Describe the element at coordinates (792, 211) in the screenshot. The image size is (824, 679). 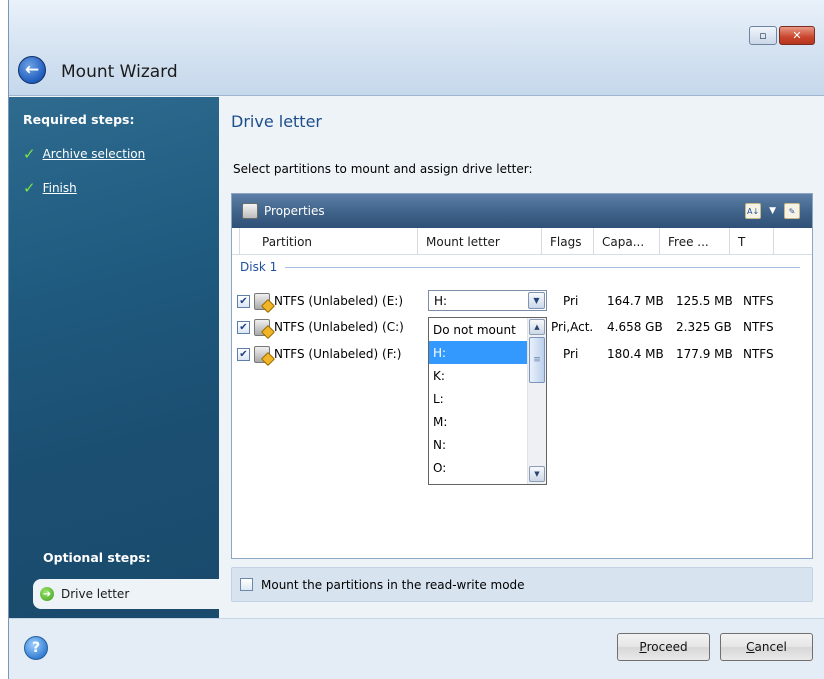
I see `edit-properties-icon: ✎` at that location.